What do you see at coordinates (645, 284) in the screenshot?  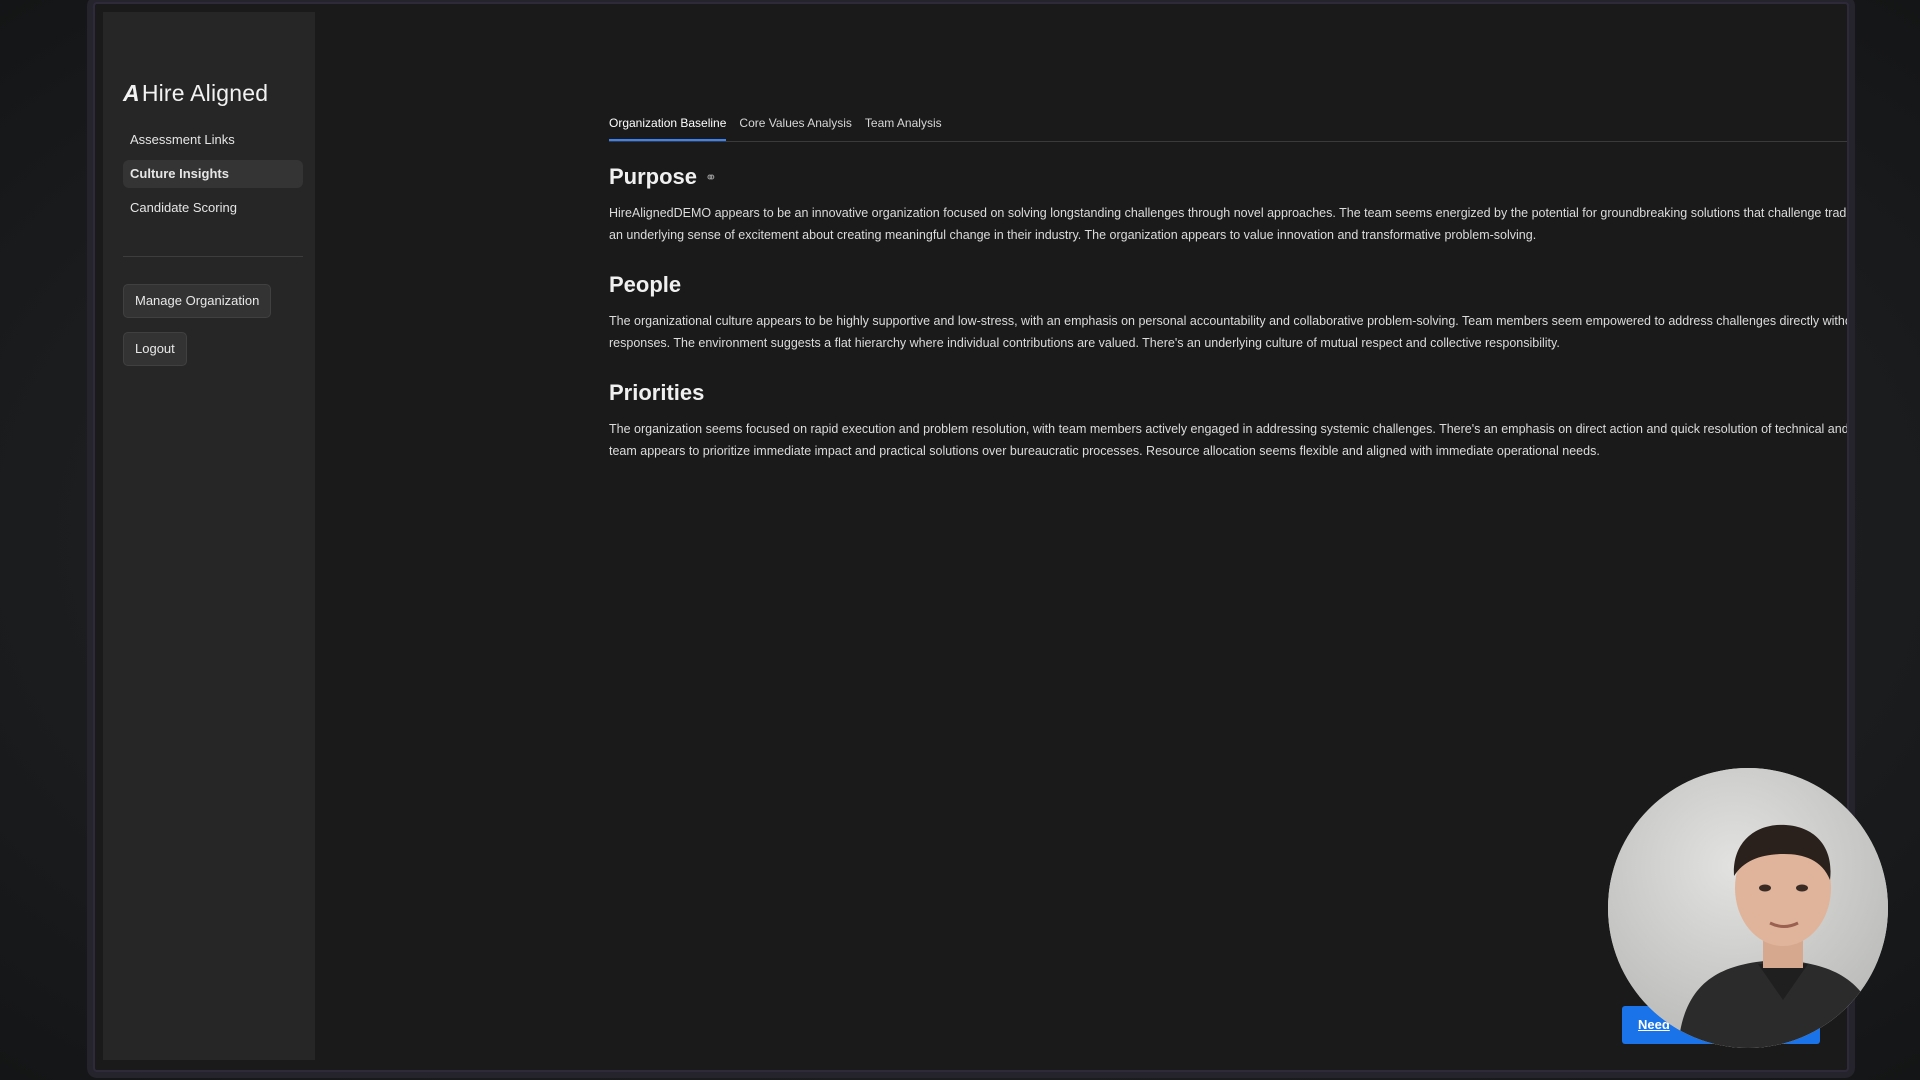 I see `people-title: People` at bounding box center [645, 284].